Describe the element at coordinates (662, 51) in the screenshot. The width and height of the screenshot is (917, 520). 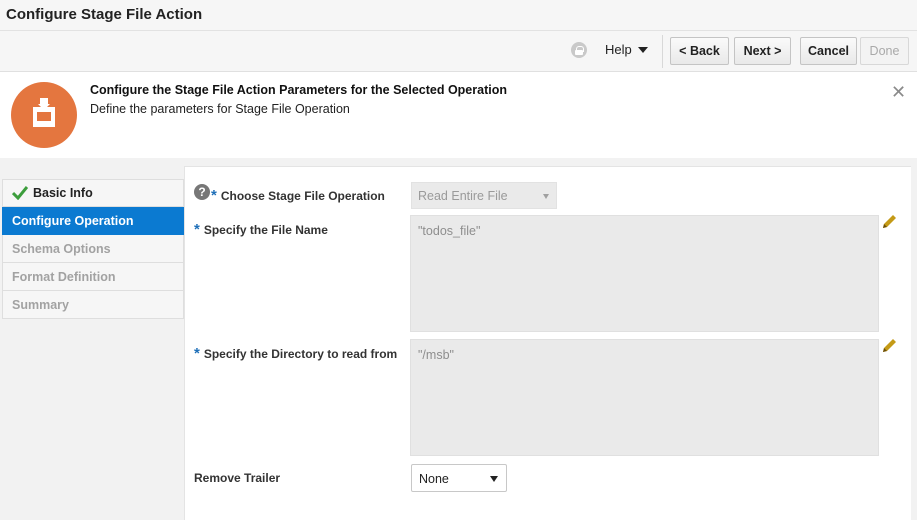
I see `toolbar-divider` at that location.